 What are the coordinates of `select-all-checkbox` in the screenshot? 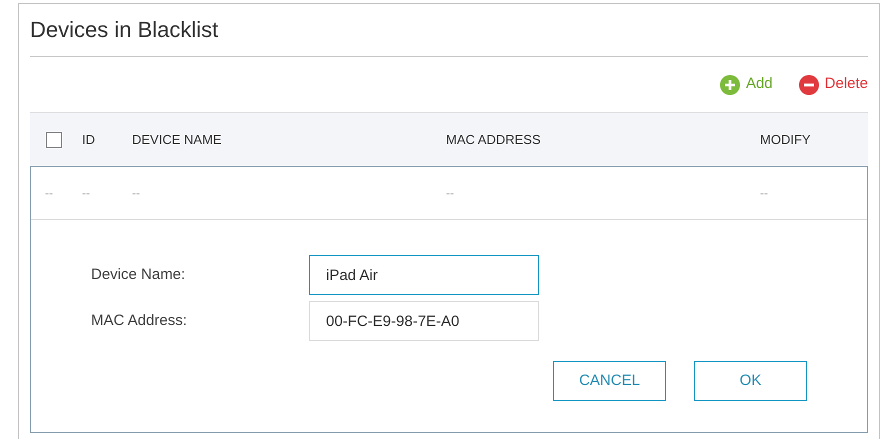 It's located at (54, 140).